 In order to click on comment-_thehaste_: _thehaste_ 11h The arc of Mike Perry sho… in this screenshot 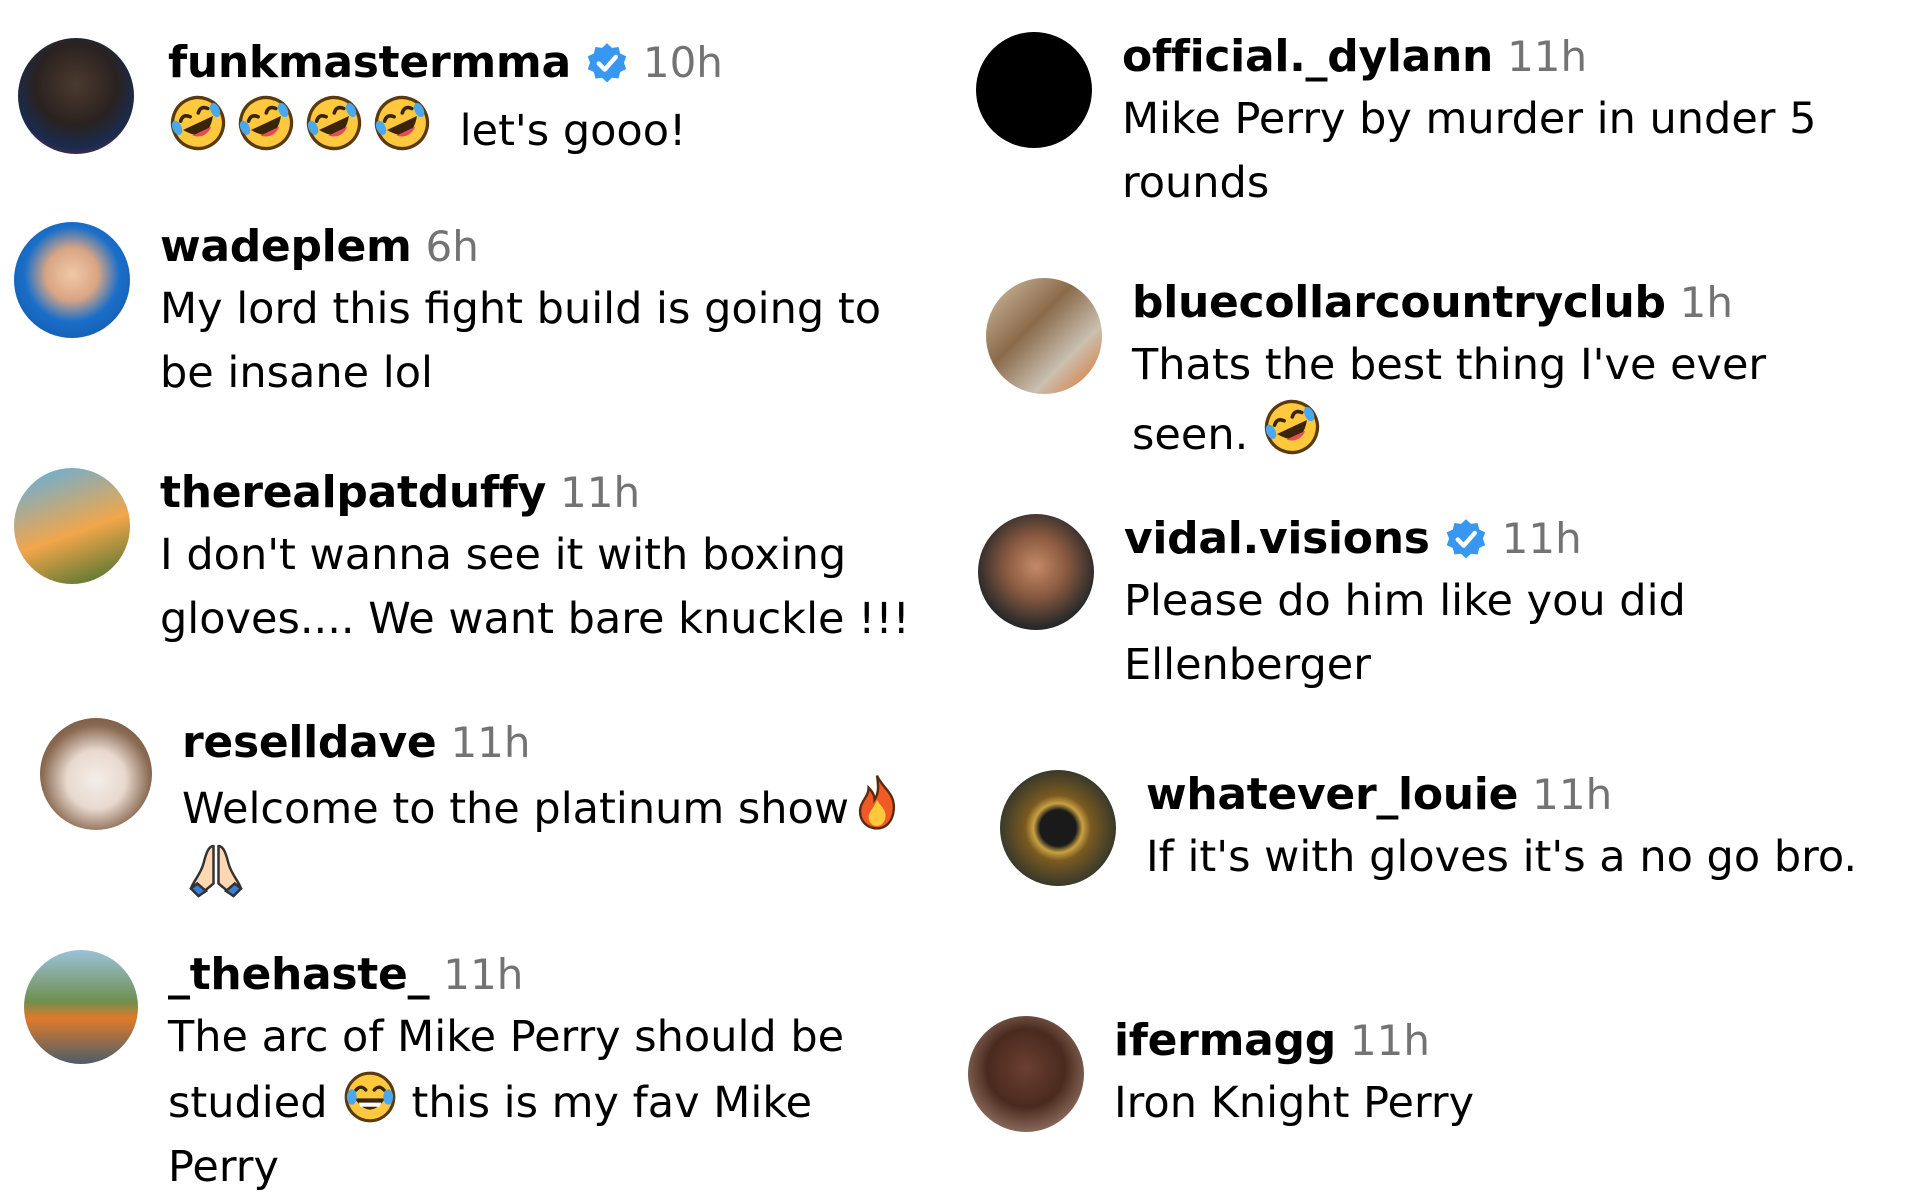, I will do `click(434, 1074)`.